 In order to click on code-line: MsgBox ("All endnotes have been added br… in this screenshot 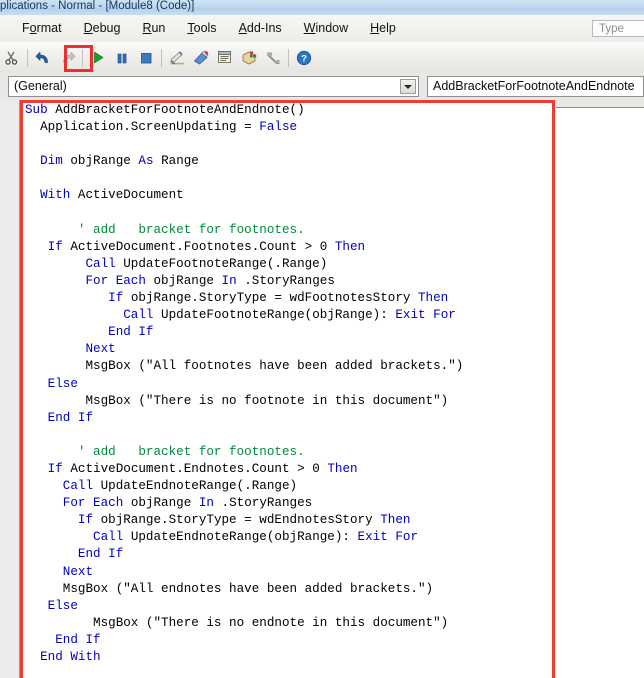, I will do `click(229, 588)`.